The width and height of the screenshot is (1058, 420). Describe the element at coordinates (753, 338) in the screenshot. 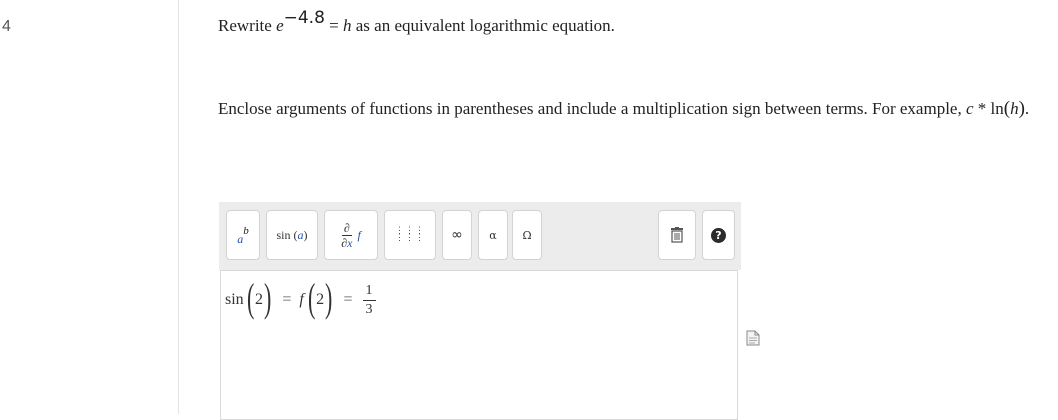

I see `document-icon` at that location.